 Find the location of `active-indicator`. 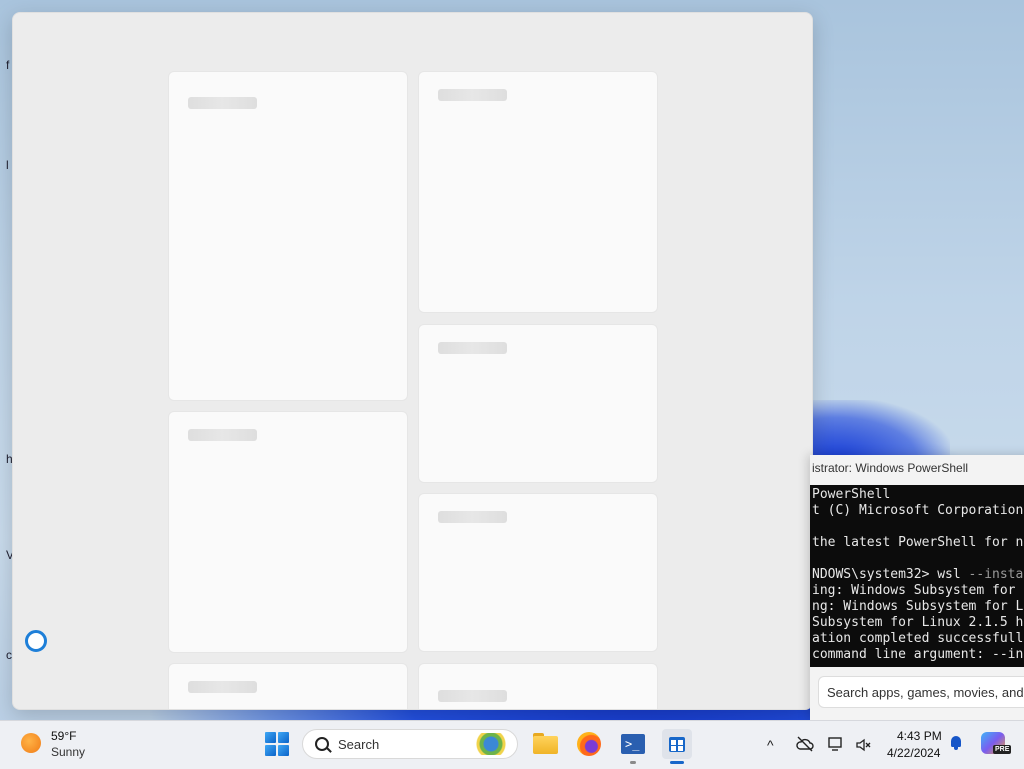

active-indicator is located at coordinates (677, 762).